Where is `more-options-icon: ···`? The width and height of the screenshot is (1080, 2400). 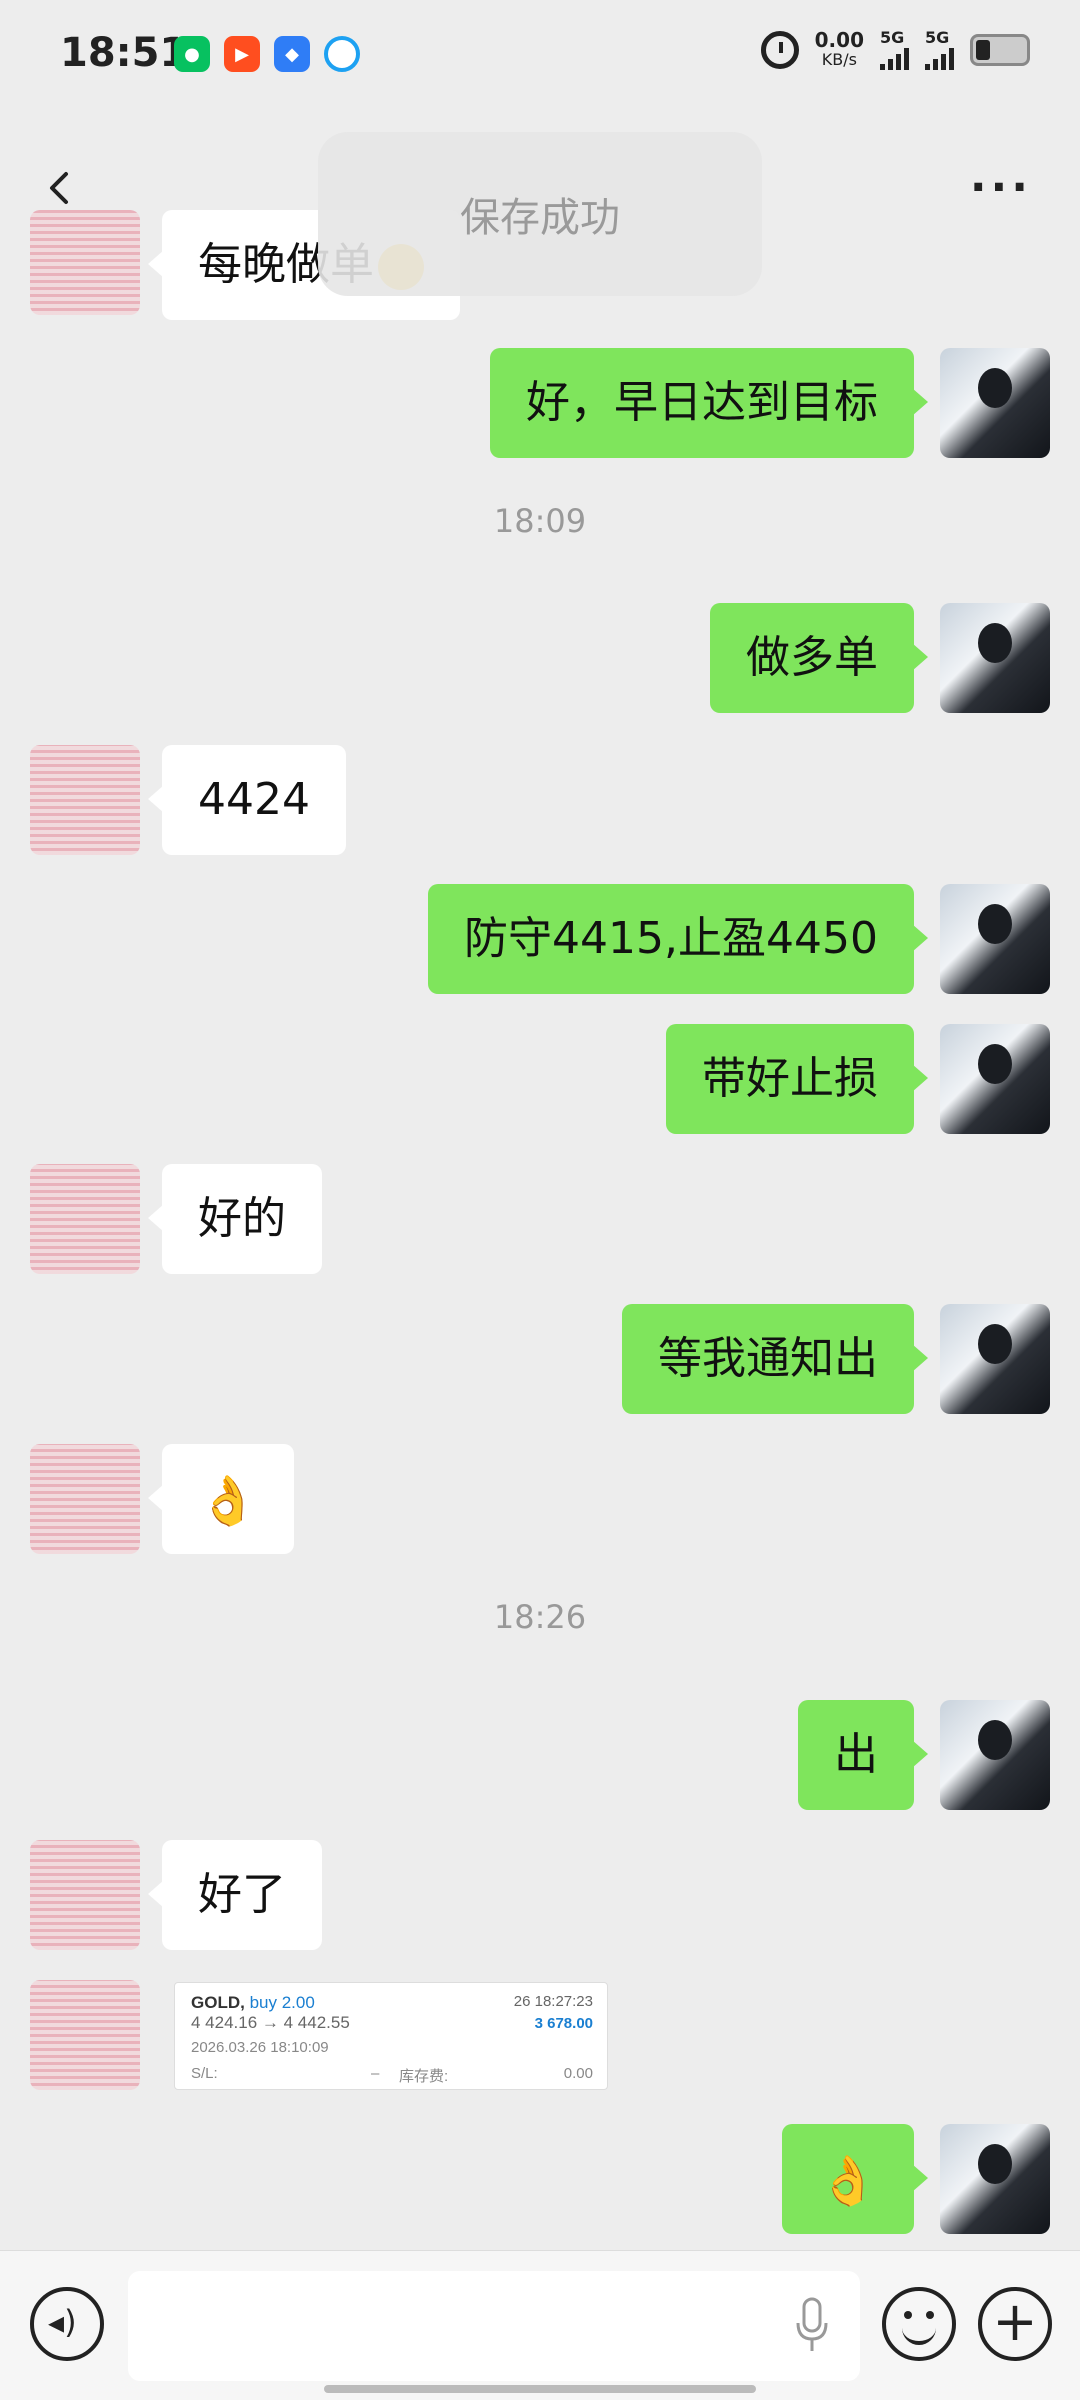
more-options-icon: ··· is located at coordinates (1001, 188).